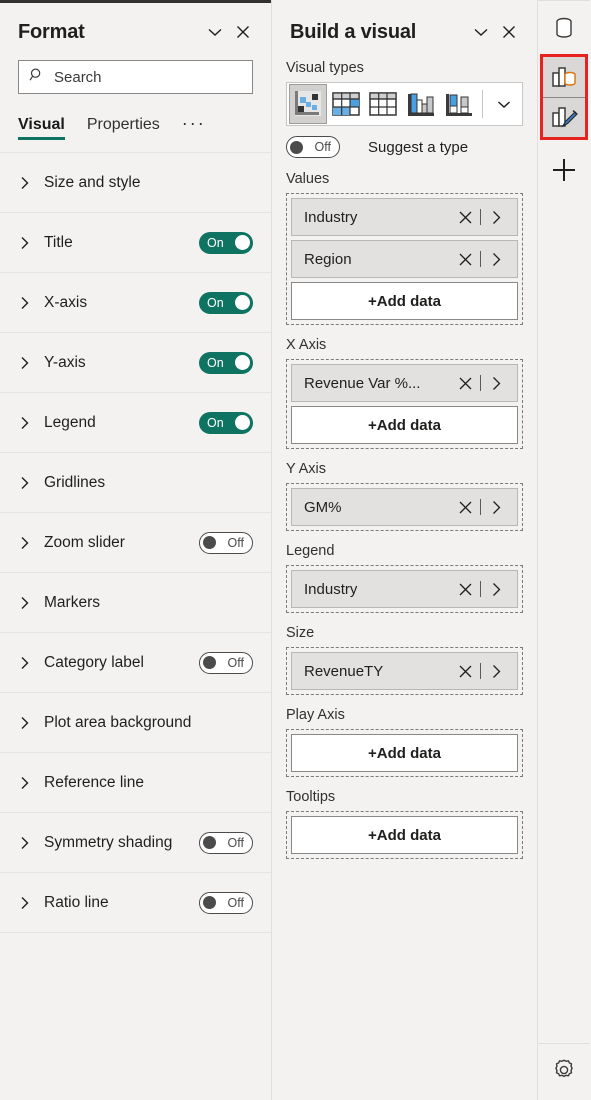 This screenshot has height=1100, width=591. Describe the element at coordinates (135, 303) in the screenshot. I see `format-row-x-axis: X-axis On` at that location.